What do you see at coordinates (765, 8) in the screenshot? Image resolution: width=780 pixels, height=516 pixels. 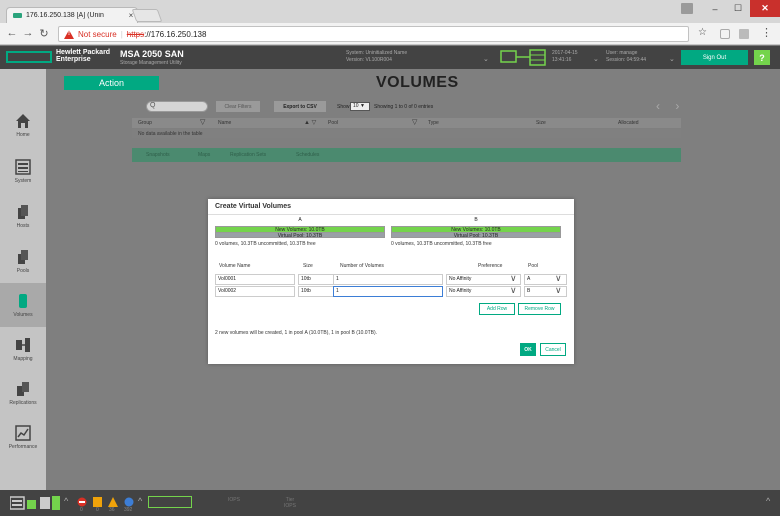 I see `close-window-button: ✕` at bounding box center [765, 8].